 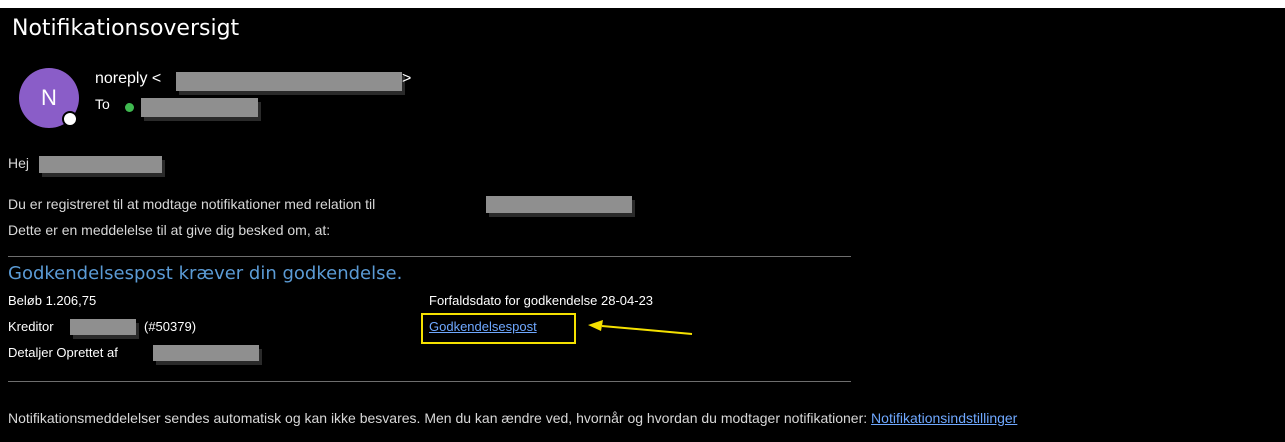 I want to click on verified-icon, so click(x=129, y=107).